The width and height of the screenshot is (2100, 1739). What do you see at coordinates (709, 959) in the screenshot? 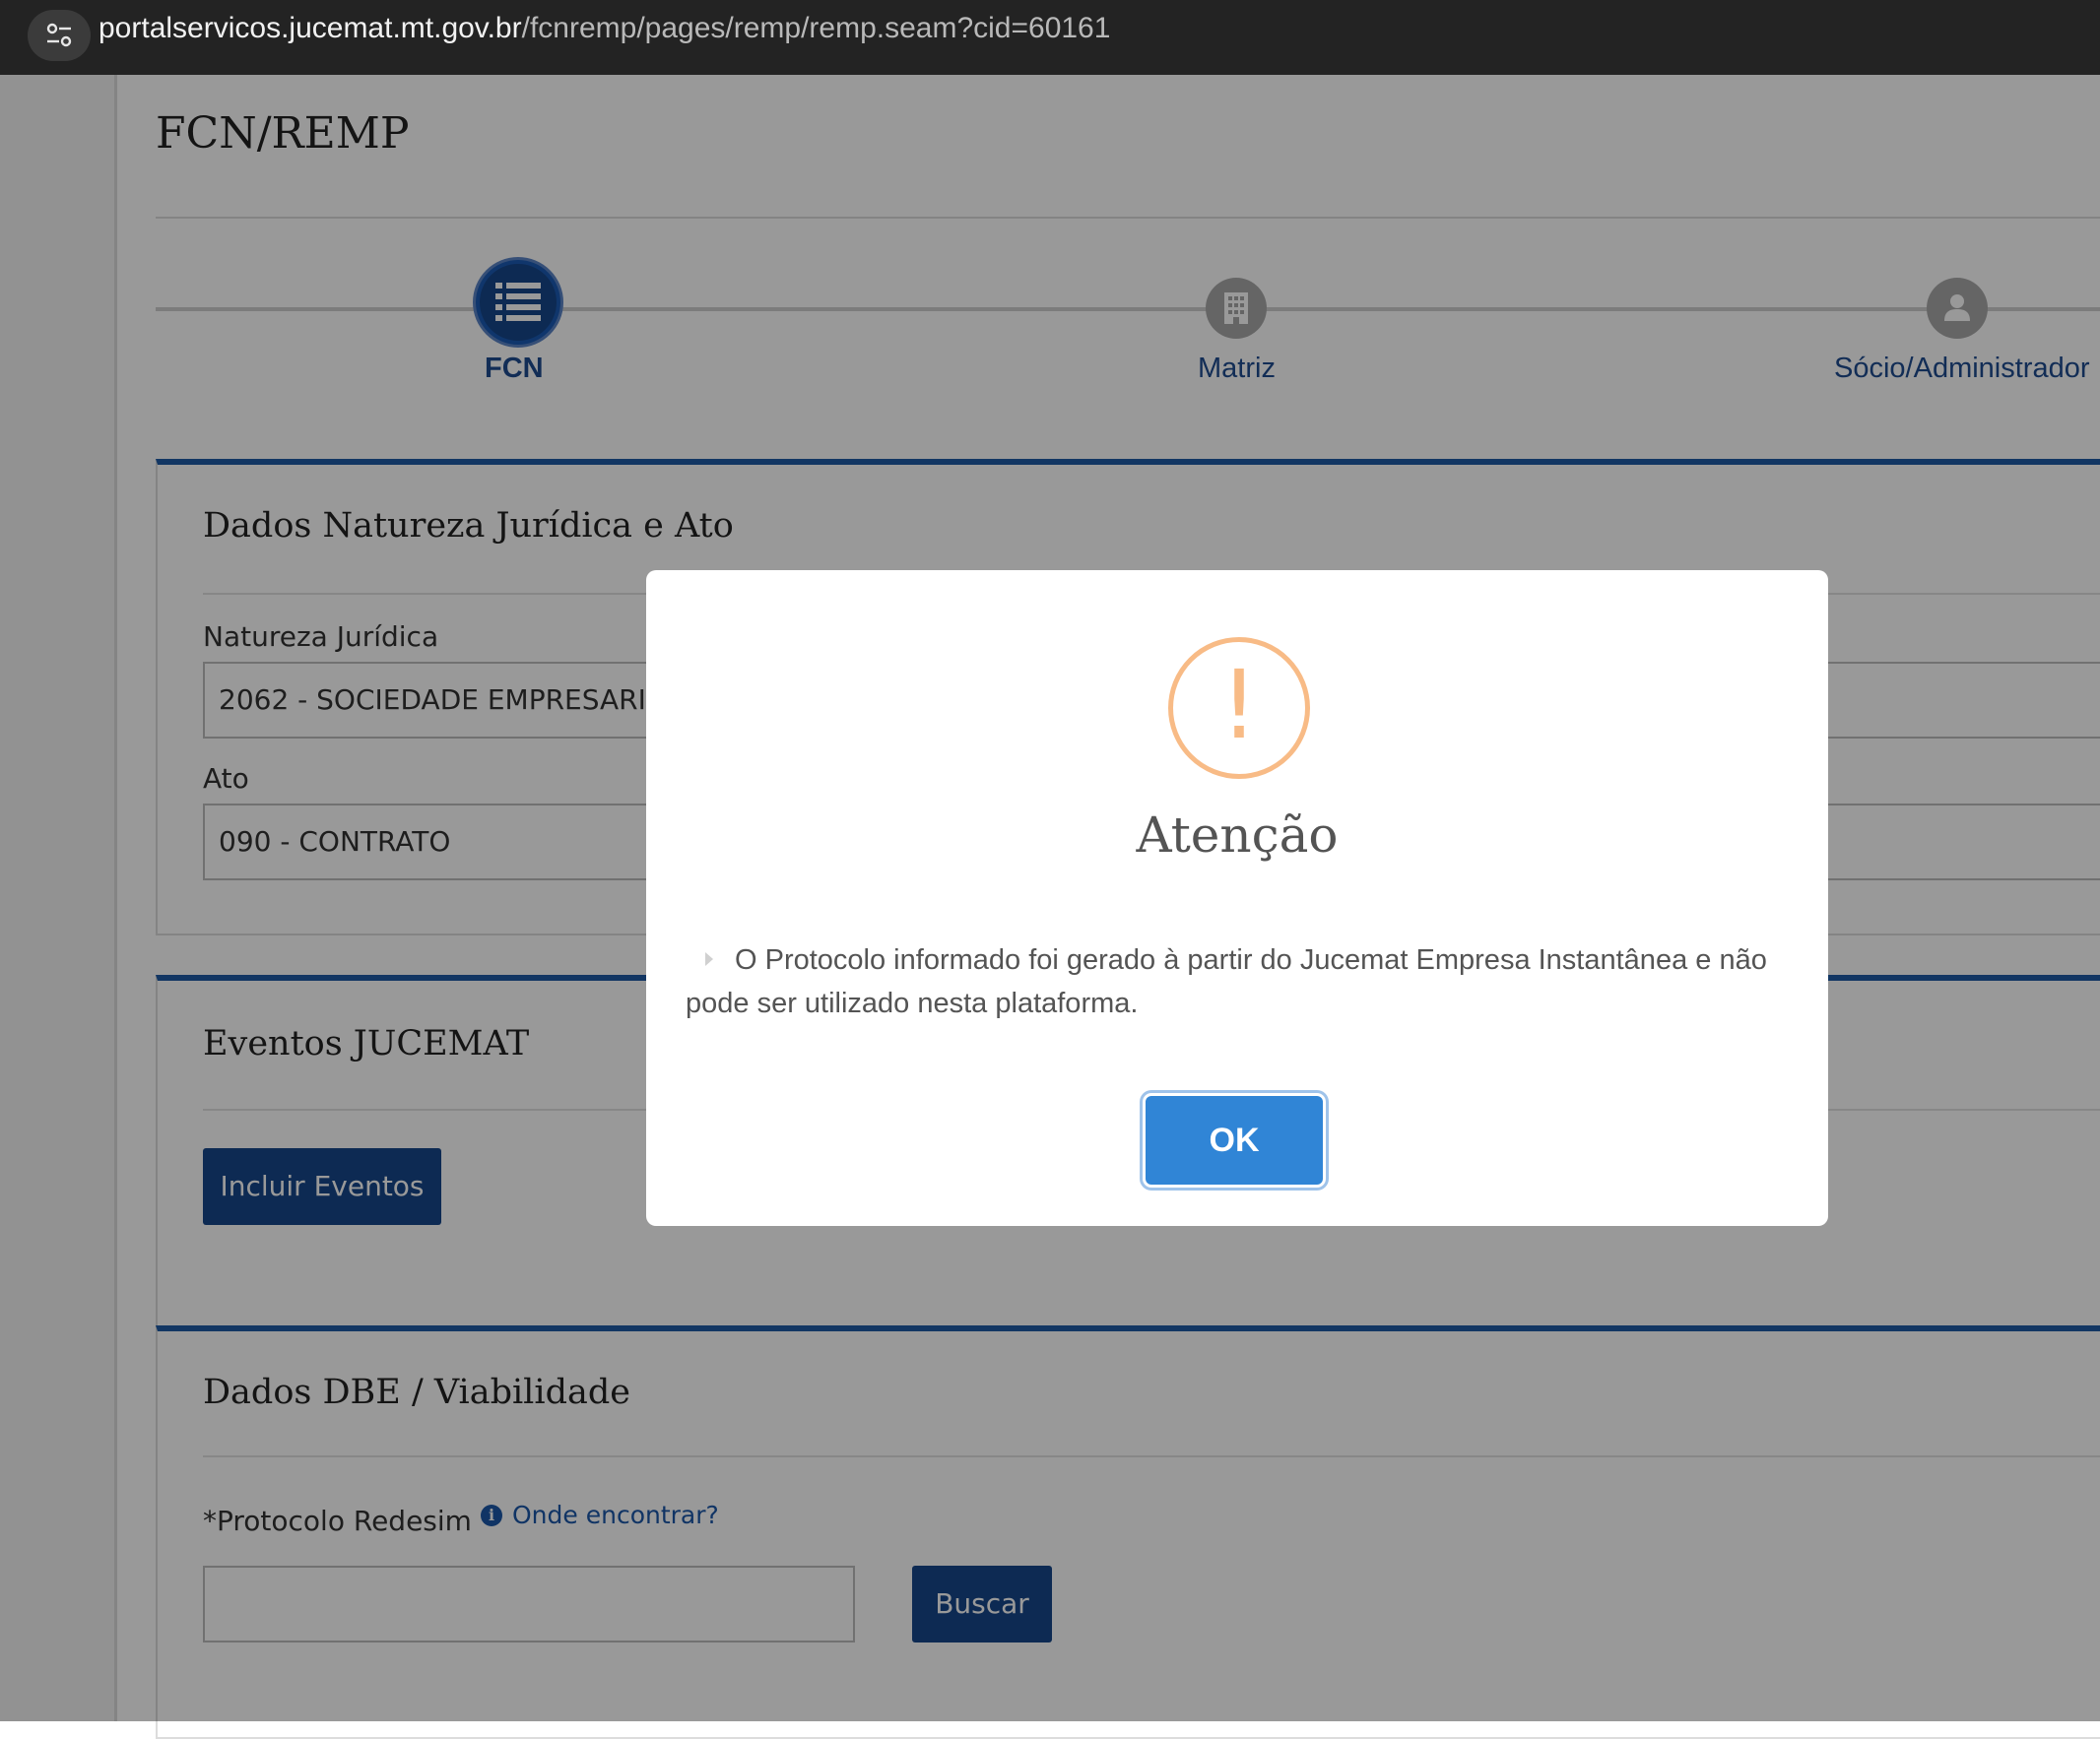
I see `bullet-icon` at bounding box center [709, 959].